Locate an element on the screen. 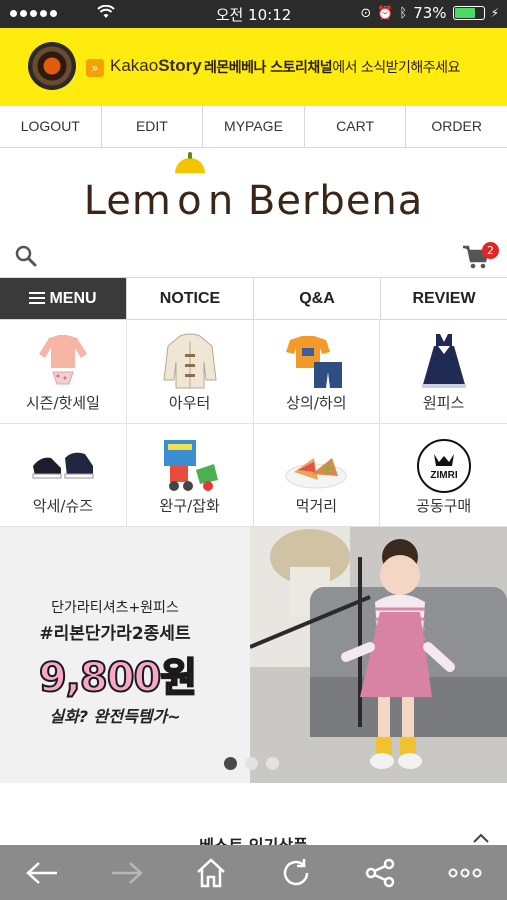  promo-tagline: 실화? 완전득템가~ is located at coordinates (115, 716).